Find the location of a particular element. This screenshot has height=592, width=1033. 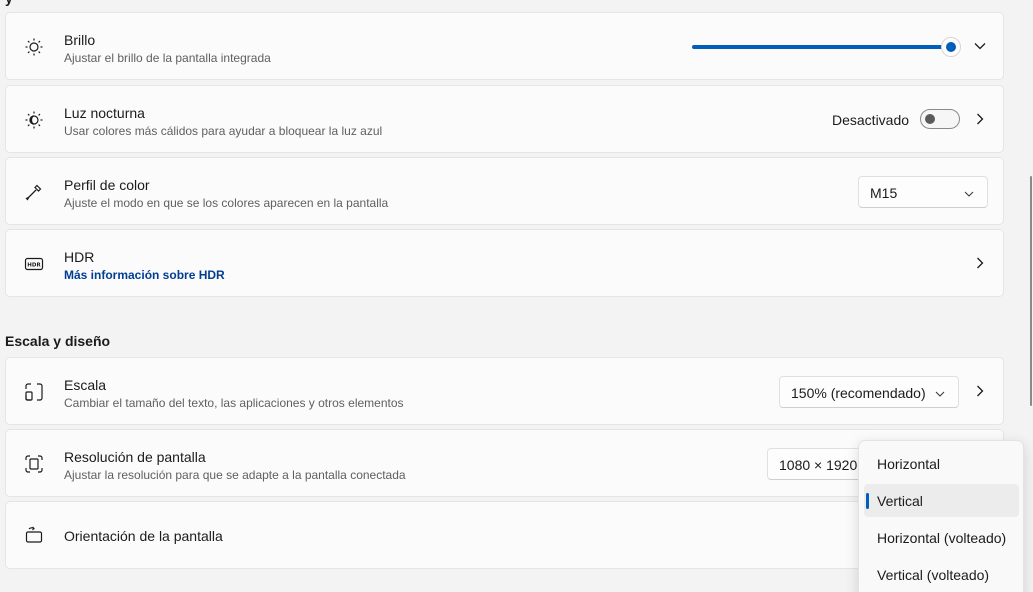

hdr-title: HDR is located at coordinates (79, 257).